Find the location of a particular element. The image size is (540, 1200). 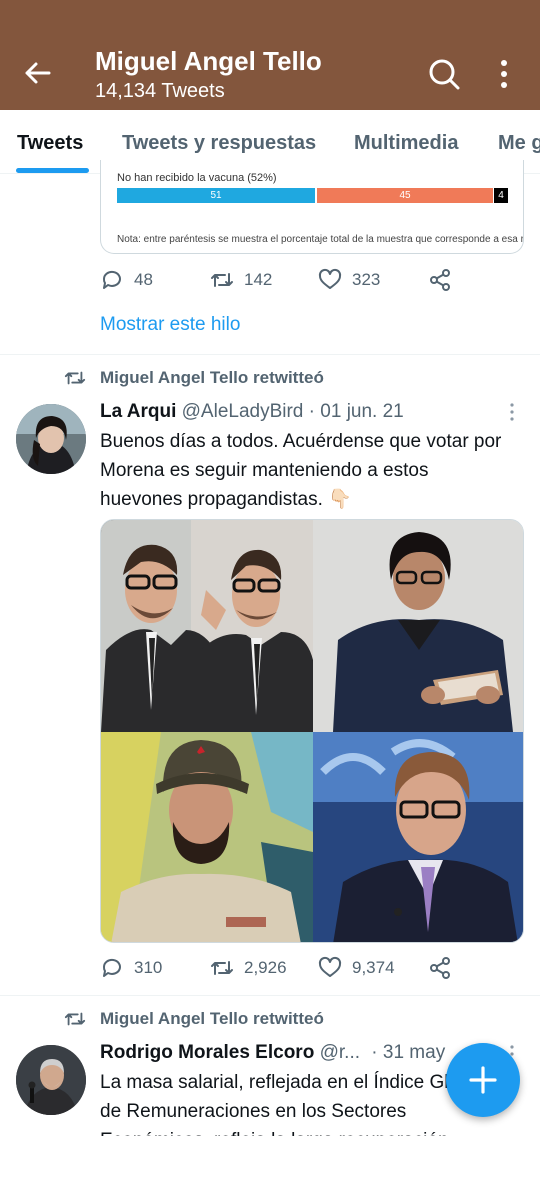

profile-name-title: Miguel Angel Tello is located at coordinates (208, 61).